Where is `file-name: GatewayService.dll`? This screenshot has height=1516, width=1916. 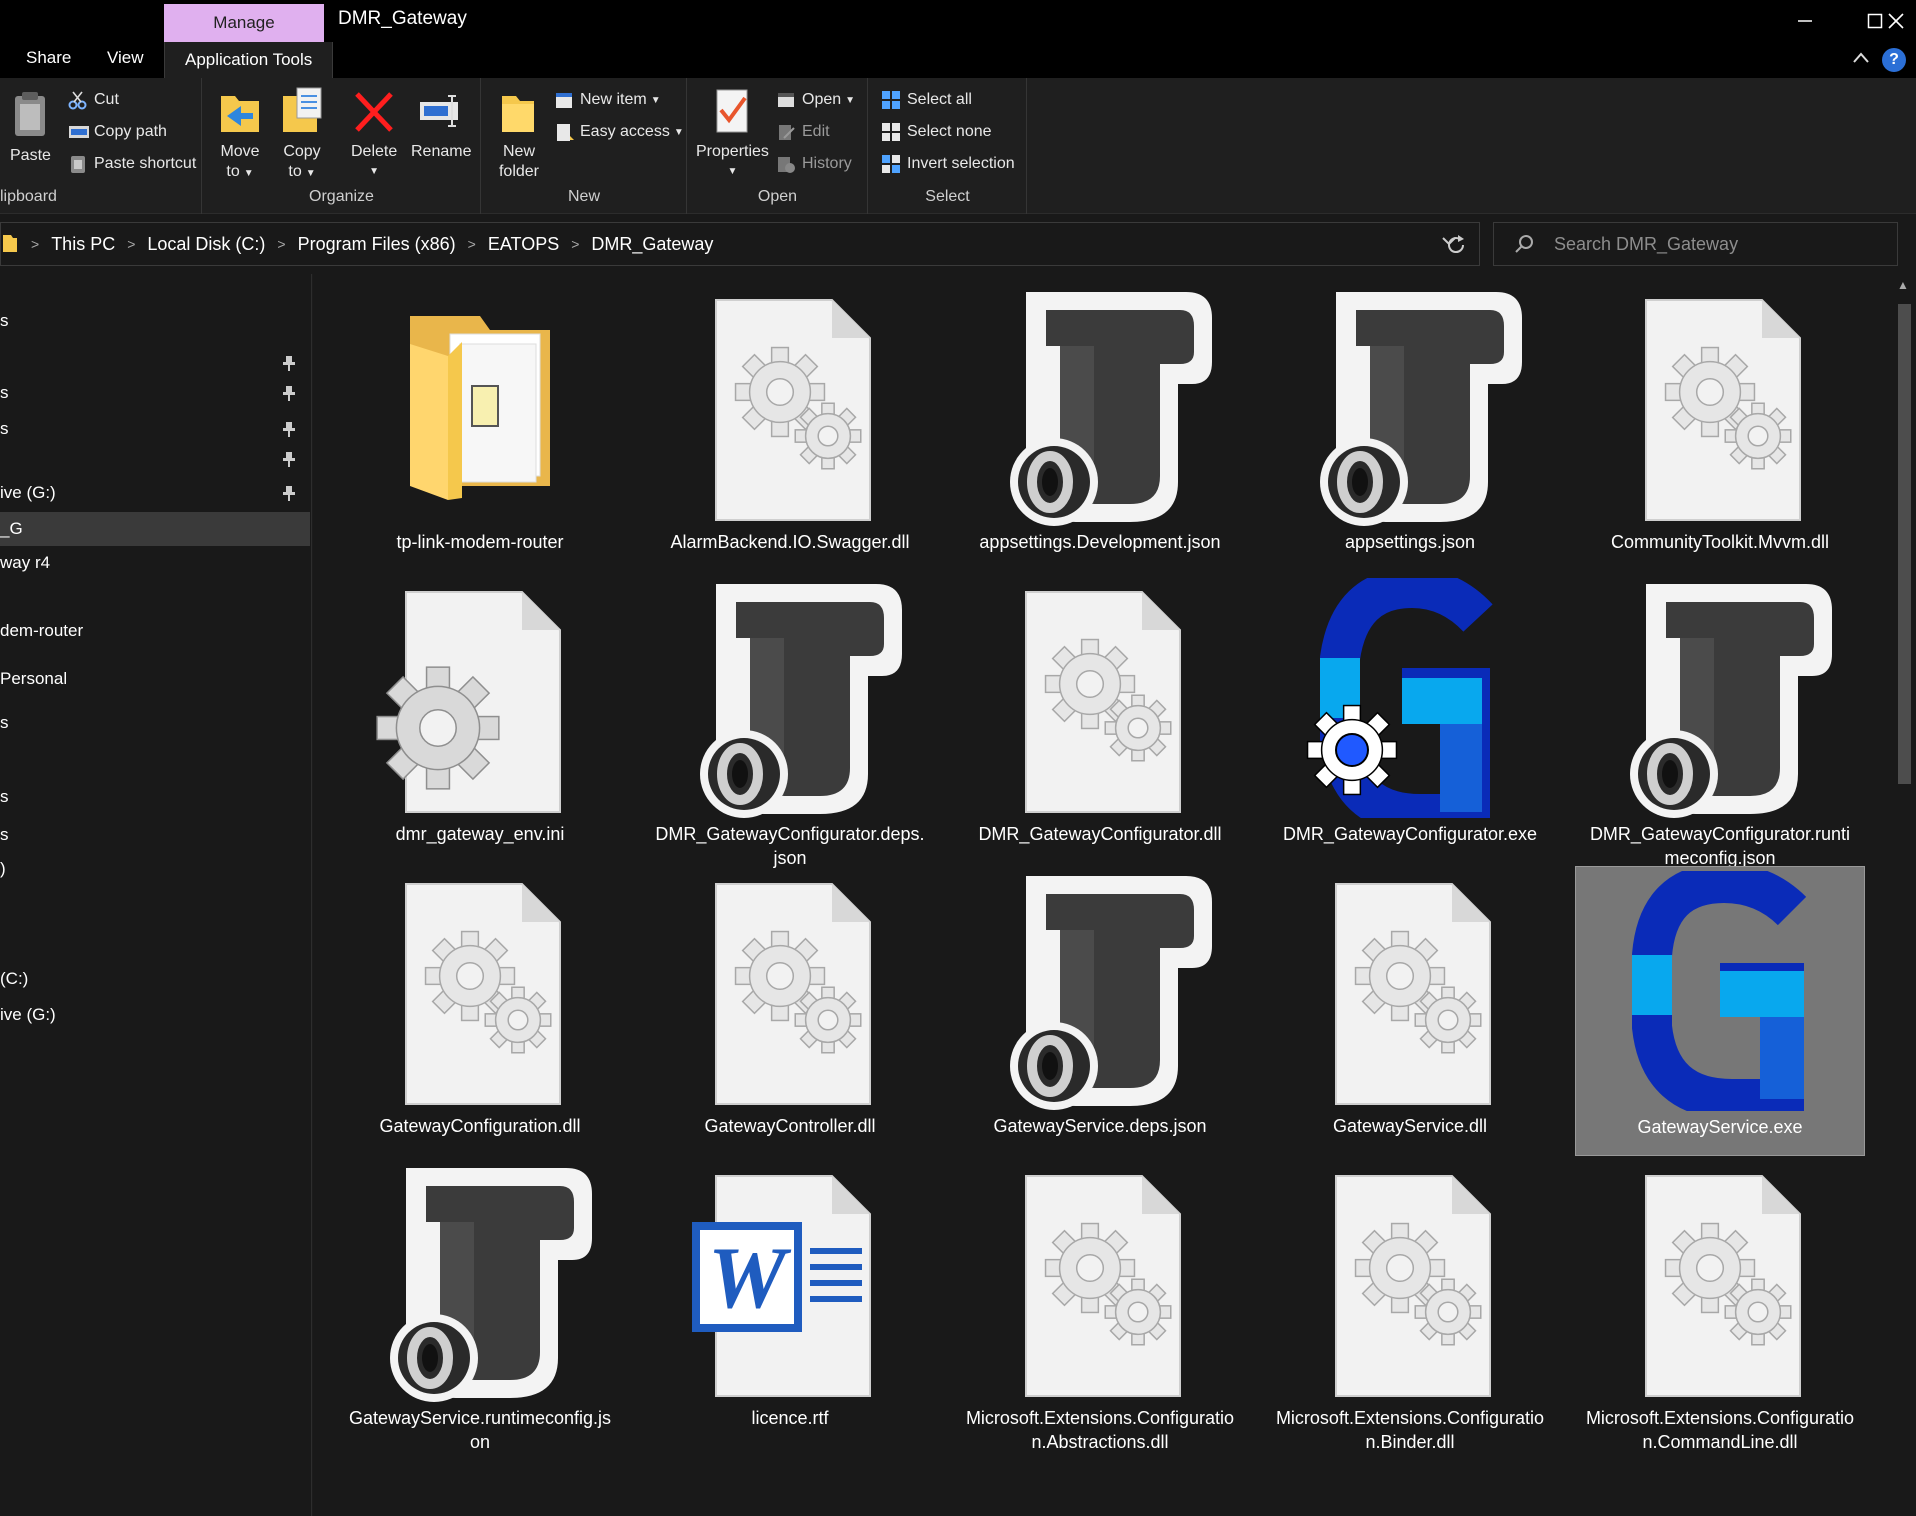 file-name: GatewayService.dll is located at coordinates (1410, 1126).